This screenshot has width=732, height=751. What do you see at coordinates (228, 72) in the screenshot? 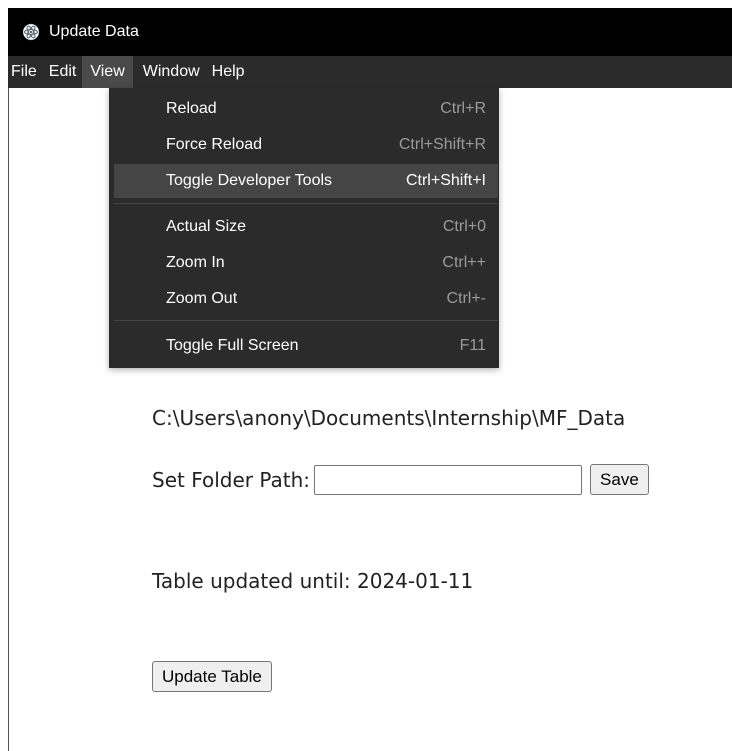
I see `menu-help: Help` at bounding box center [228, 72].